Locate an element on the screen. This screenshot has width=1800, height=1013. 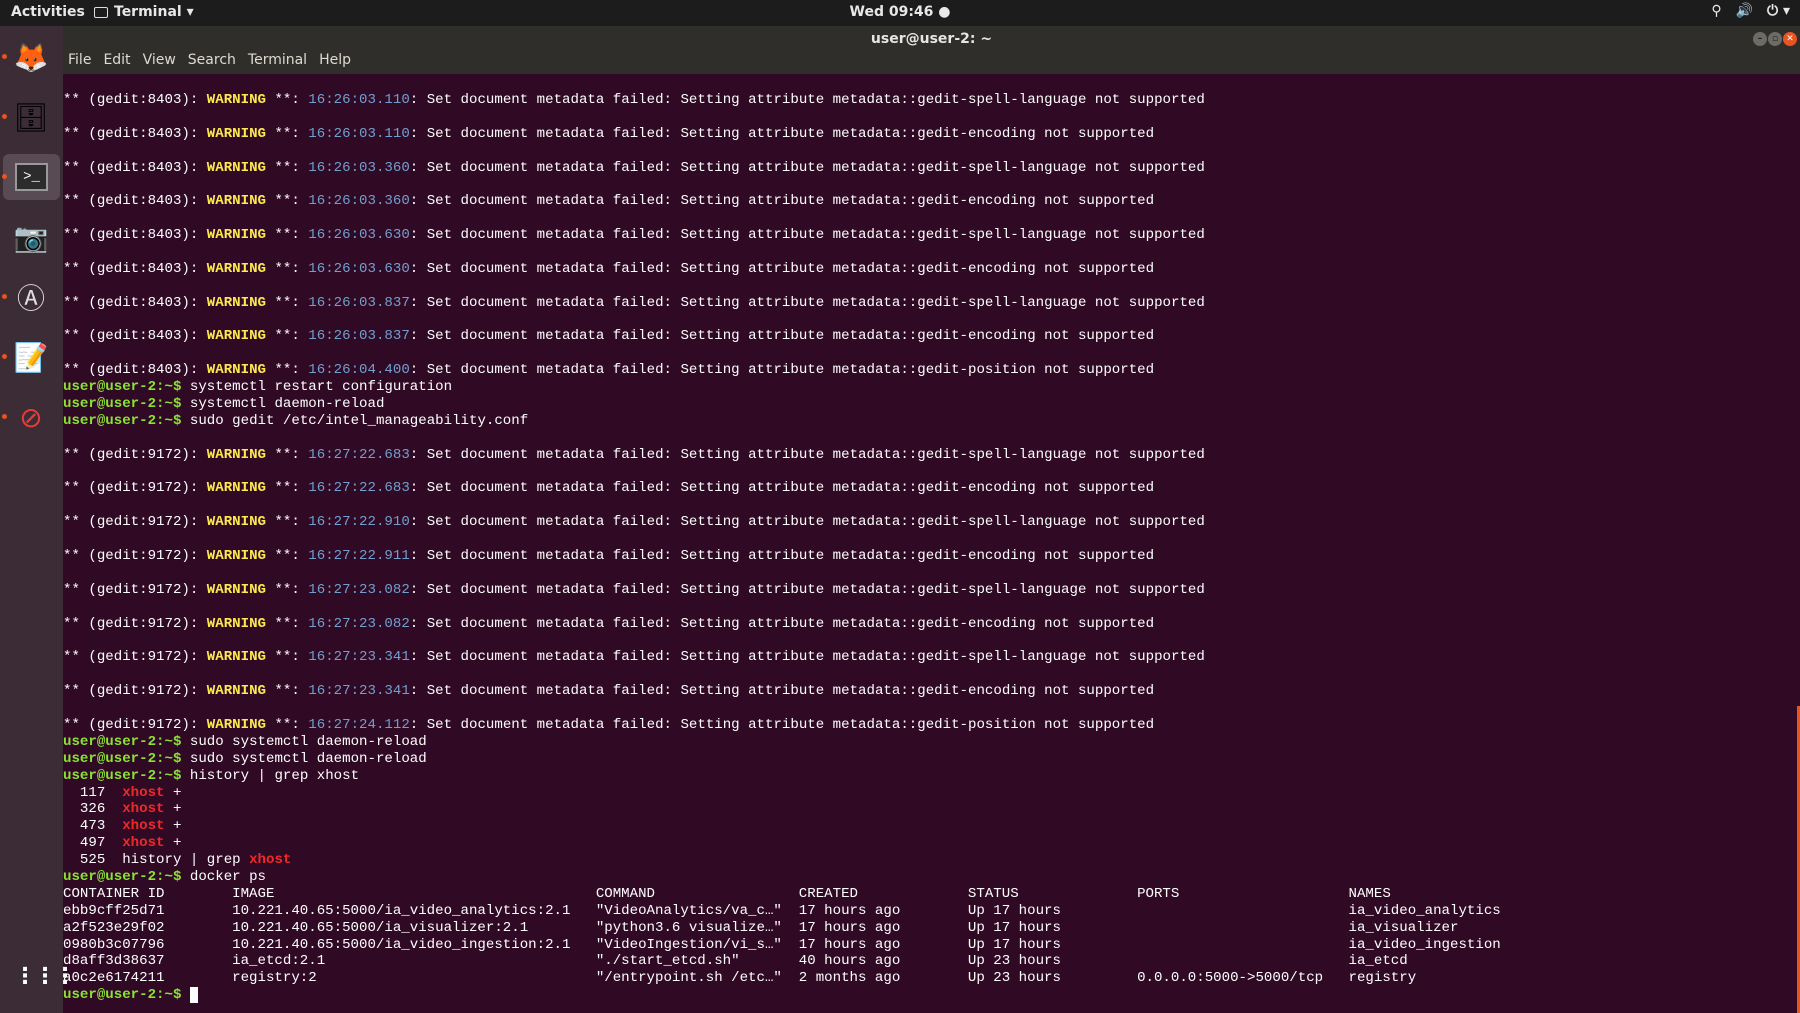
files-icon: 🗄 is located at coordinates (31, 117).